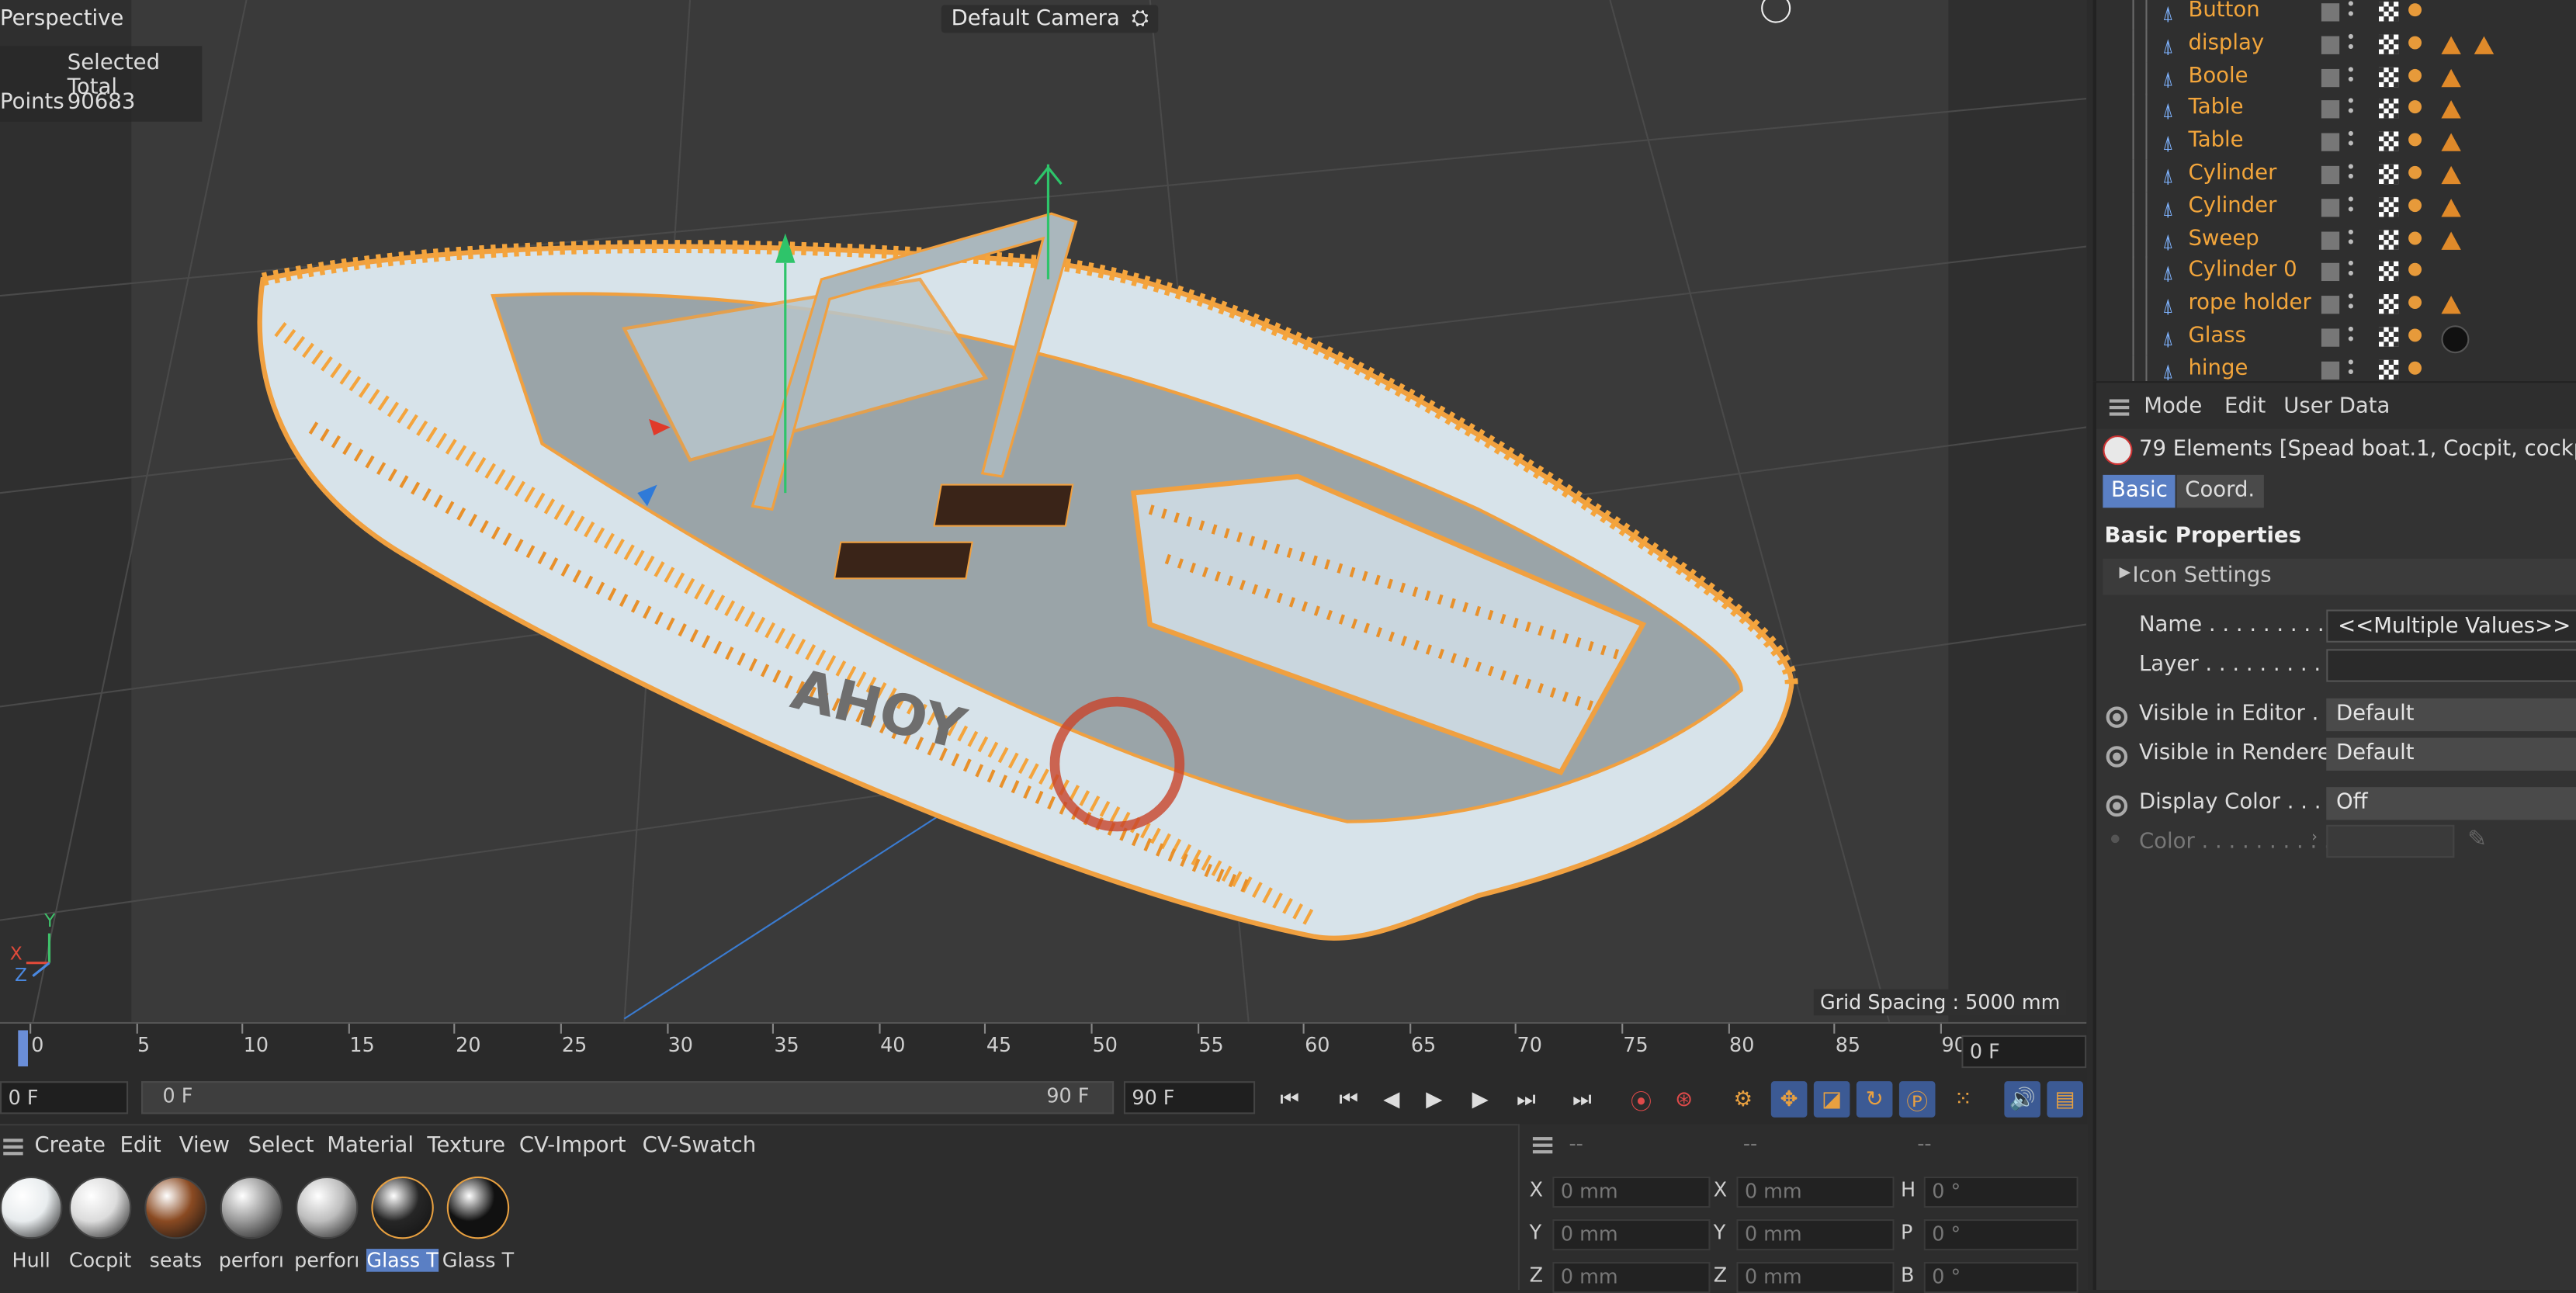 This screenshot has width=2576, height=1293. What do you see at coordinates (478, 1222) in the screenshot?
I see `material-swatch: Glass T` at bounding box center [478, 1222].